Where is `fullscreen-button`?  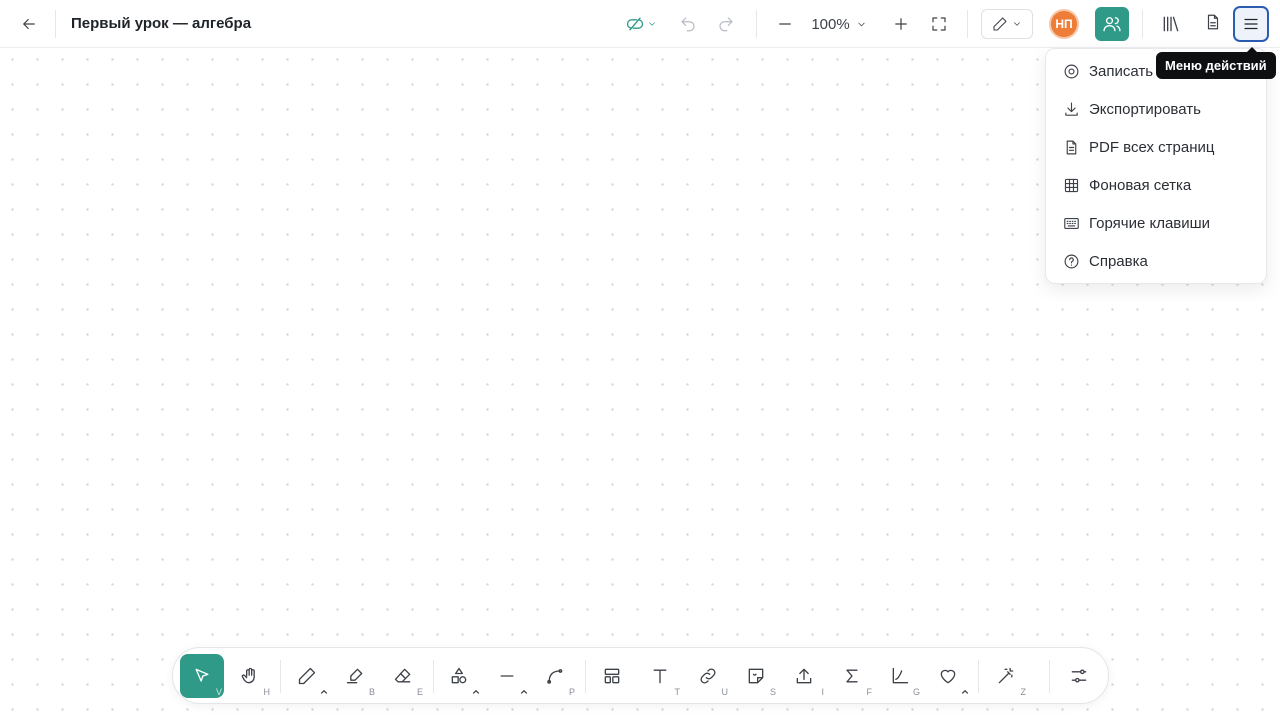 fullscreen-button is located at coordinates (939, 24).